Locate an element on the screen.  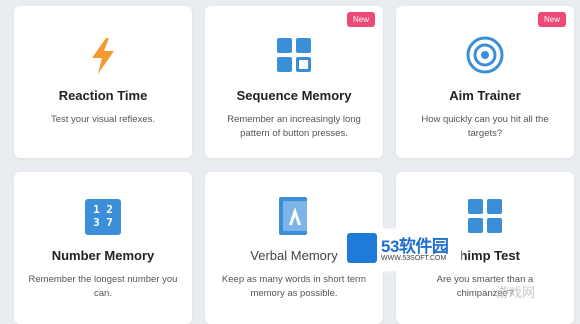
watermark: 53软件园 WWW.53SOFT.COM is located at coordinates (402, 250).